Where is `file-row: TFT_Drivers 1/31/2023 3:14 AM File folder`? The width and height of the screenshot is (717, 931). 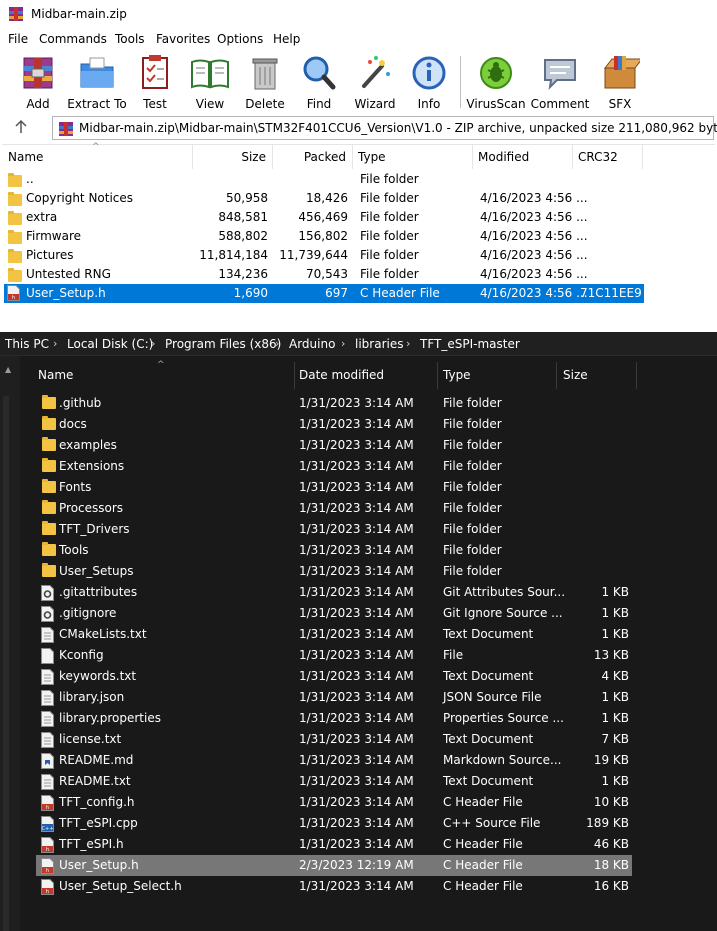 file-row: TFT_Drivers 1/31/2023 3:14 AM File folder is located at coordinates (334, 529).